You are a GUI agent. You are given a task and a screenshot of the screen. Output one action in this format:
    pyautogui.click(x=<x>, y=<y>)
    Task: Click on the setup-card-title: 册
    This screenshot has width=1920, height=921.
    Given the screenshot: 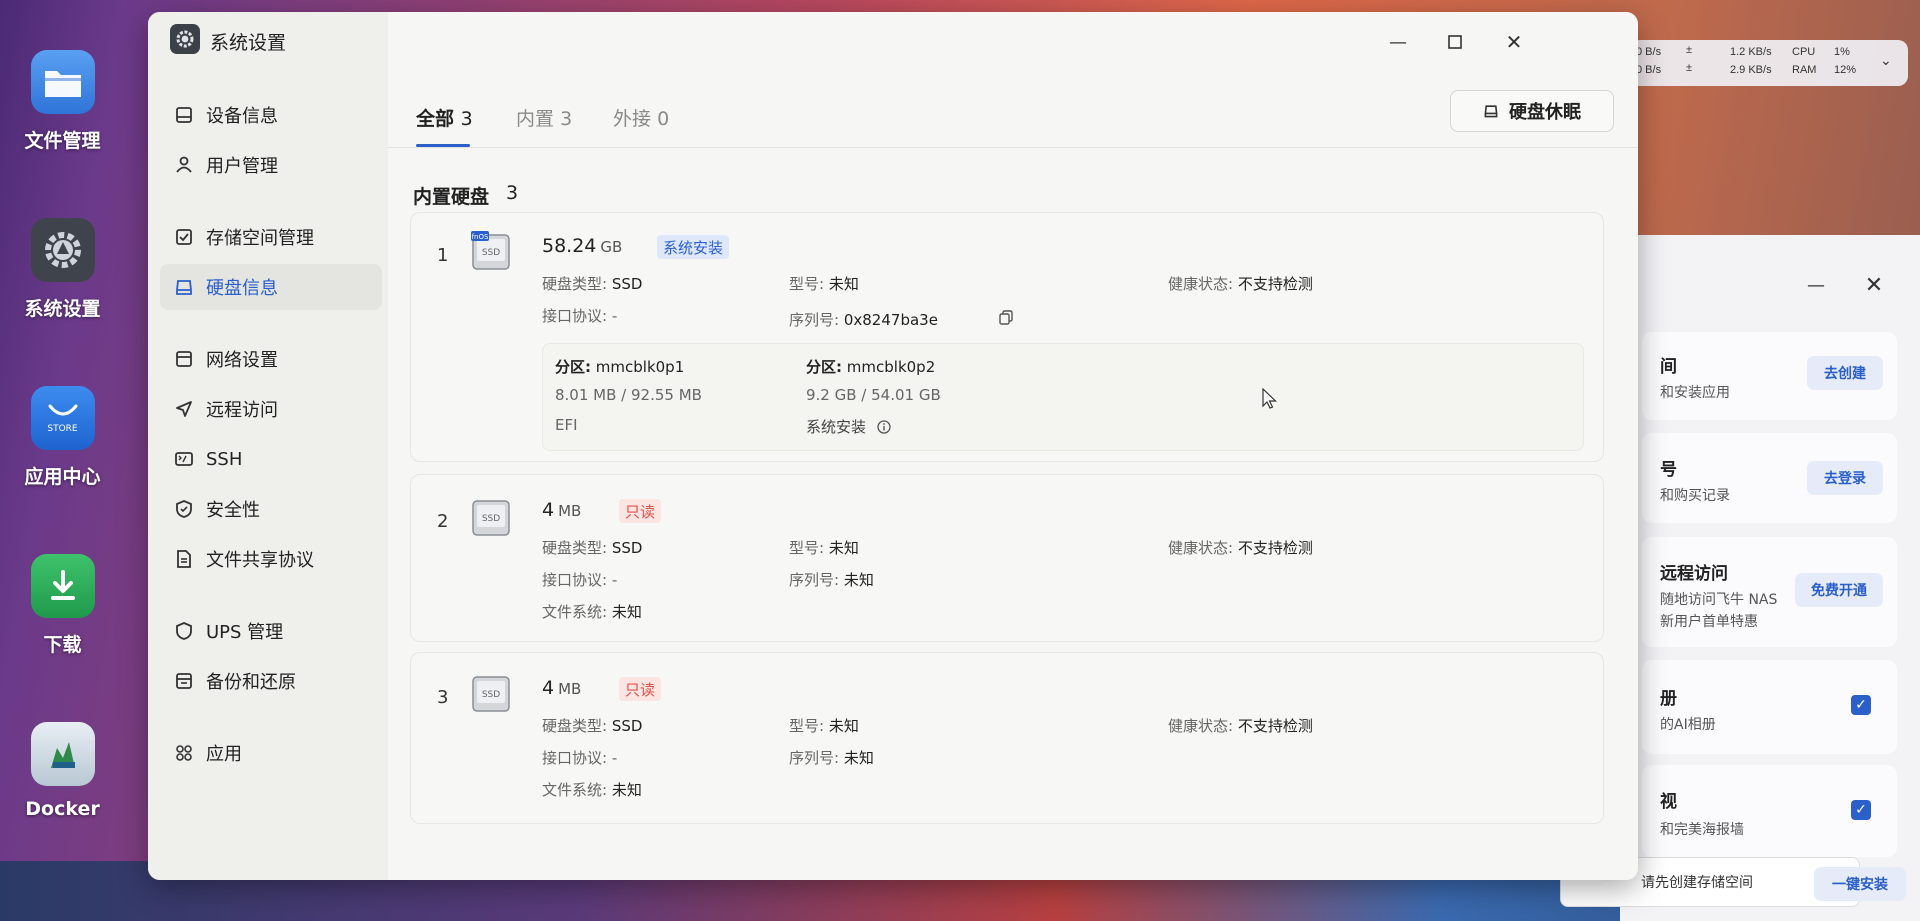 What is the action you would take?
    pyautogui.click(x=1668, y=699)
    